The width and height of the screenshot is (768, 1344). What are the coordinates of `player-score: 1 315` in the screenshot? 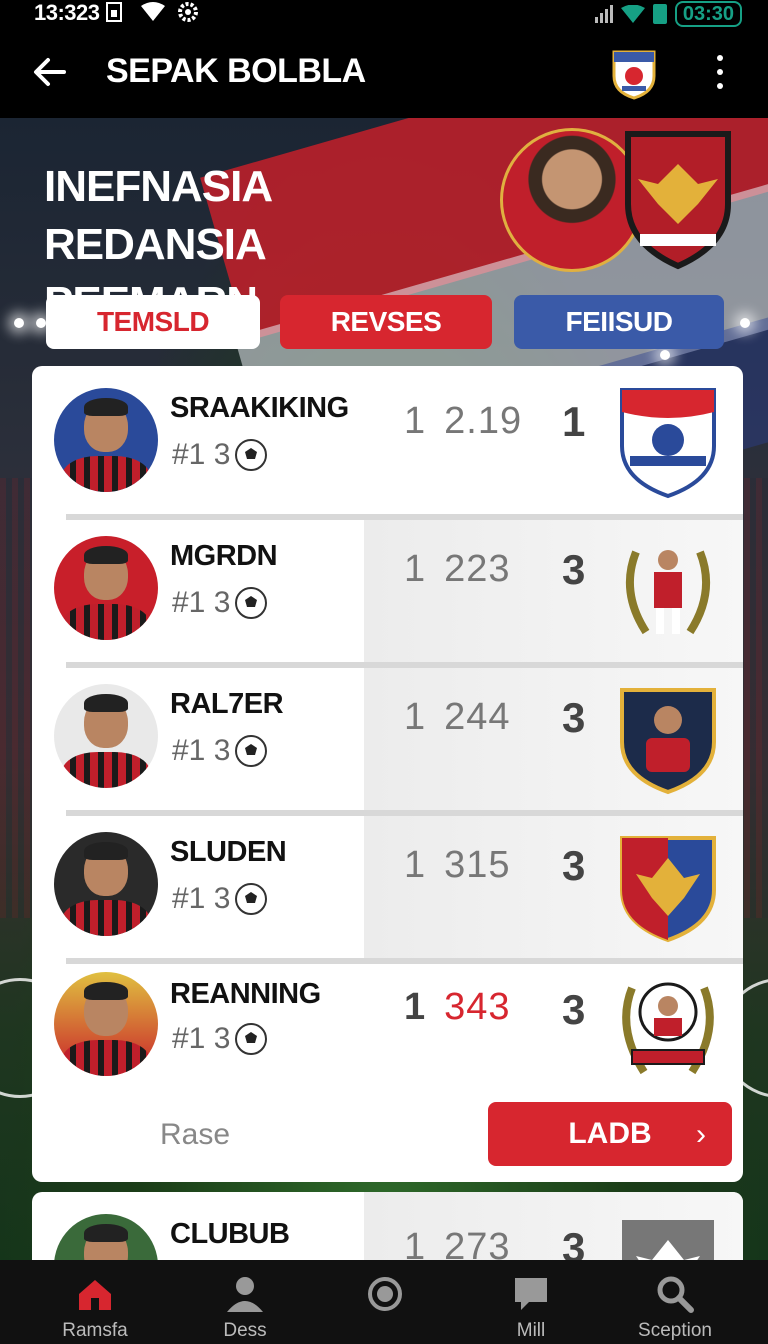 It's located at (457, 865).